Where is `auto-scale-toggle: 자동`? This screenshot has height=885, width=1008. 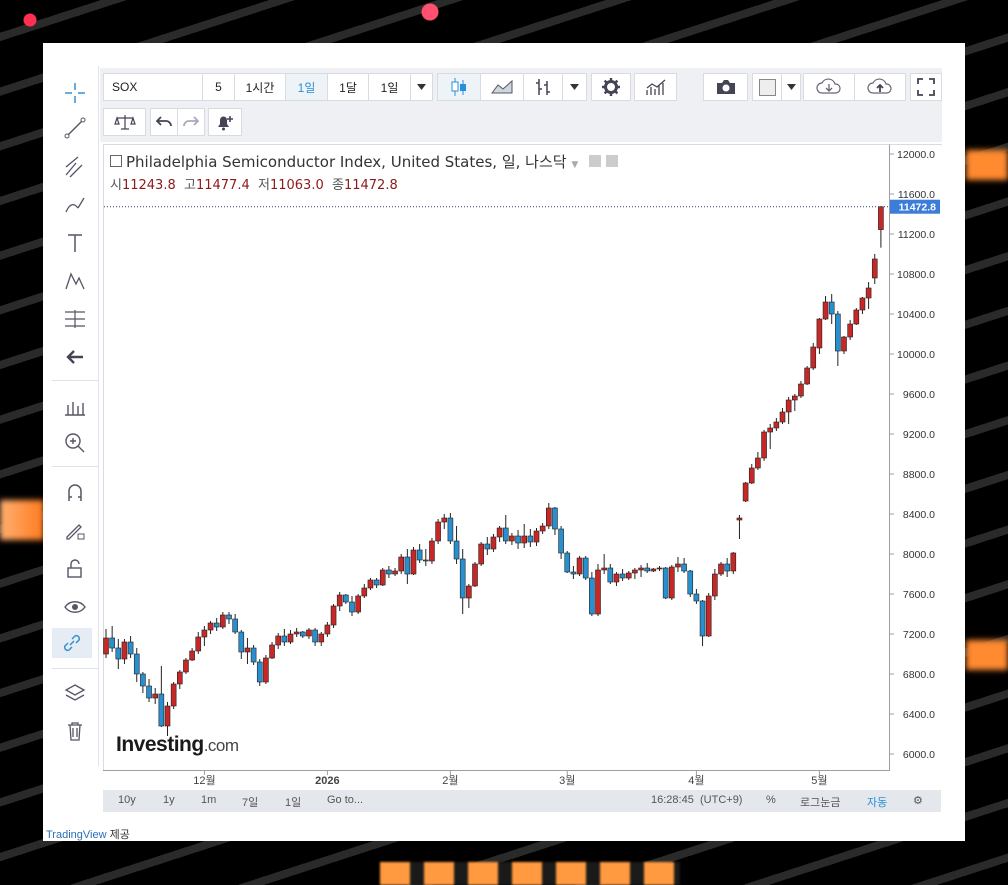
auto-scale-toggle: 자동 is located at coordinates (877, 802).